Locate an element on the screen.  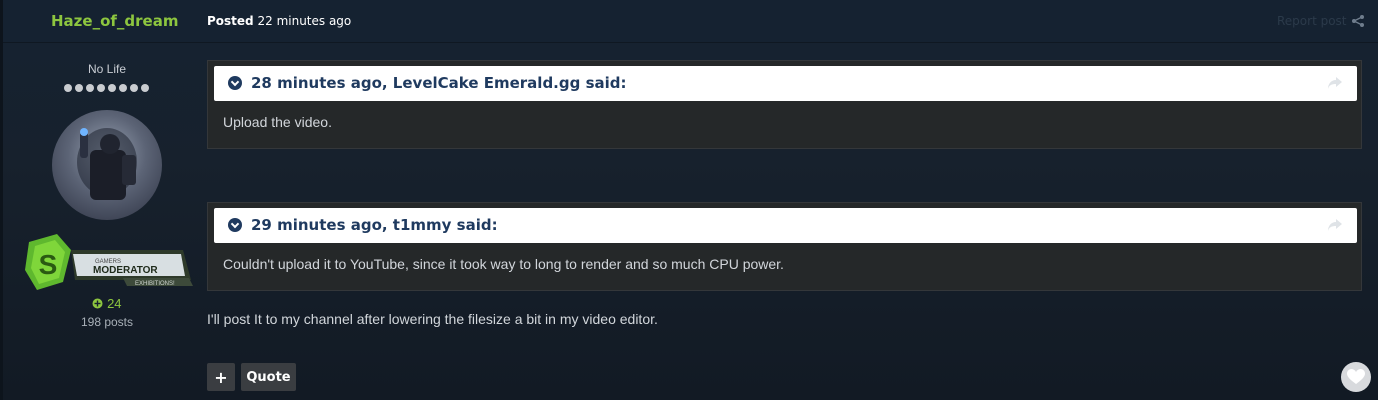
quote-citation: 29 minutes ago, t1mmy said: is located at coordinates (785, 225).